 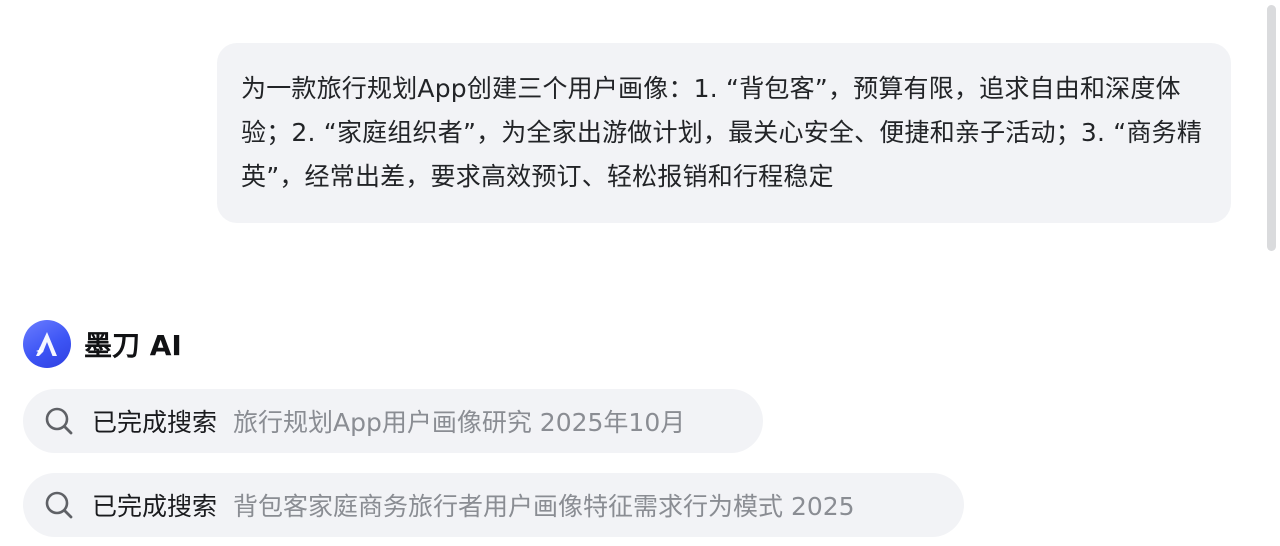 What do you see at coordinates (133, 345) in the screenshot?
I see `assistant-name: 墨刀 AI` at bounding box center [133, 345].